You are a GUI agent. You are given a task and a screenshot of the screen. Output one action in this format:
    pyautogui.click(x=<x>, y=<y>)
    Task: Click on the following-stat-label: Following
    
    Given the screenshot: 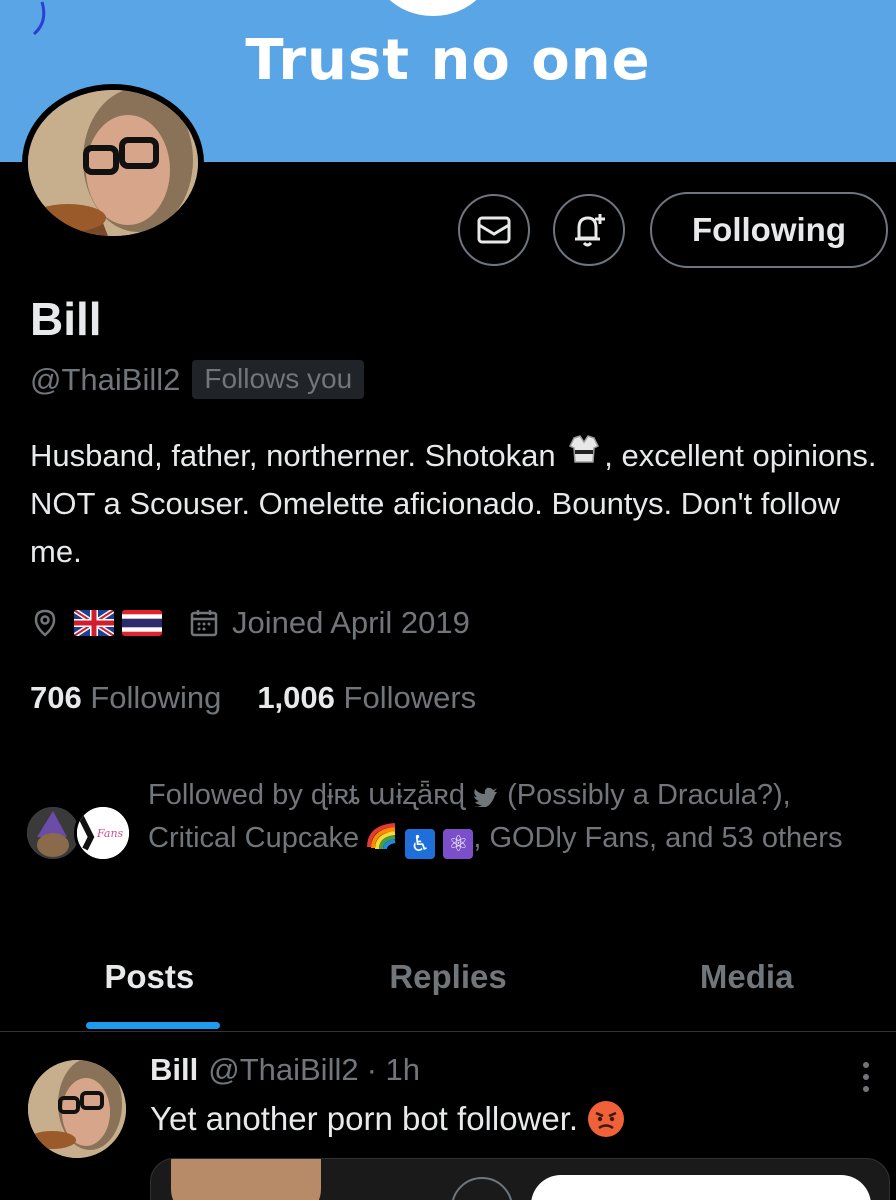 What is the action you would take?
    pyautogui.click(x=156, y=697)
    